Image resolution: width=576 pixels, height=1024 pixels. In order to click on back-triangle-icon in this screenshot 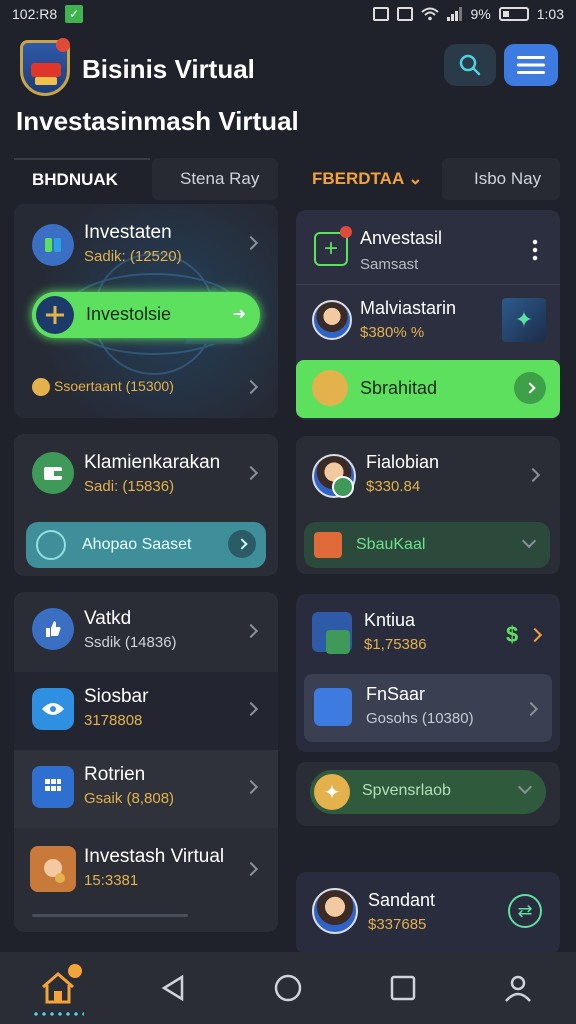, I will do `click(172, 988)`.